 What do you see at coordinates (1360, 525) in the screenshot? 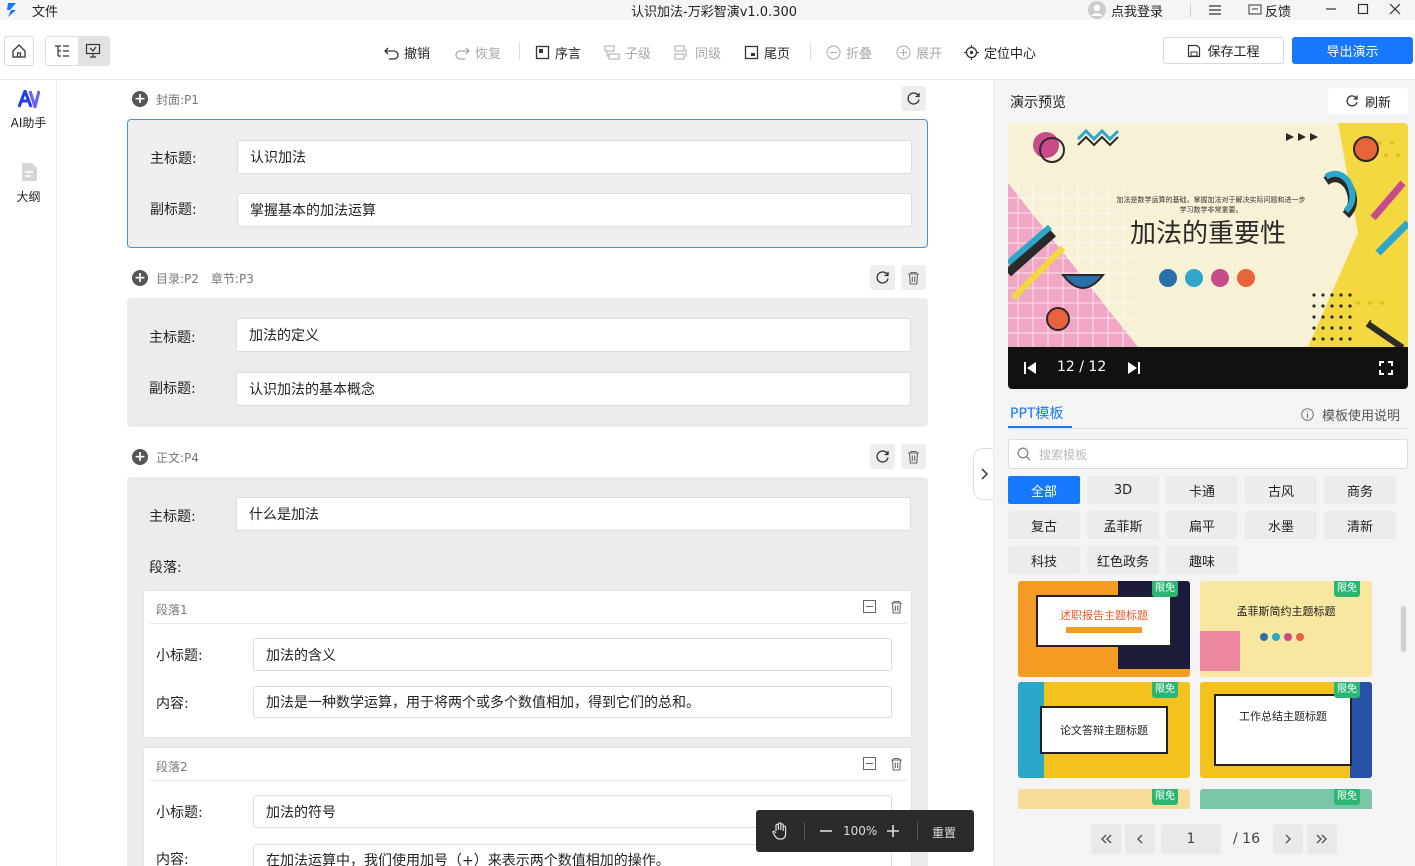
I see `category-fresh: 清新` at bounding box center [1360, 525].